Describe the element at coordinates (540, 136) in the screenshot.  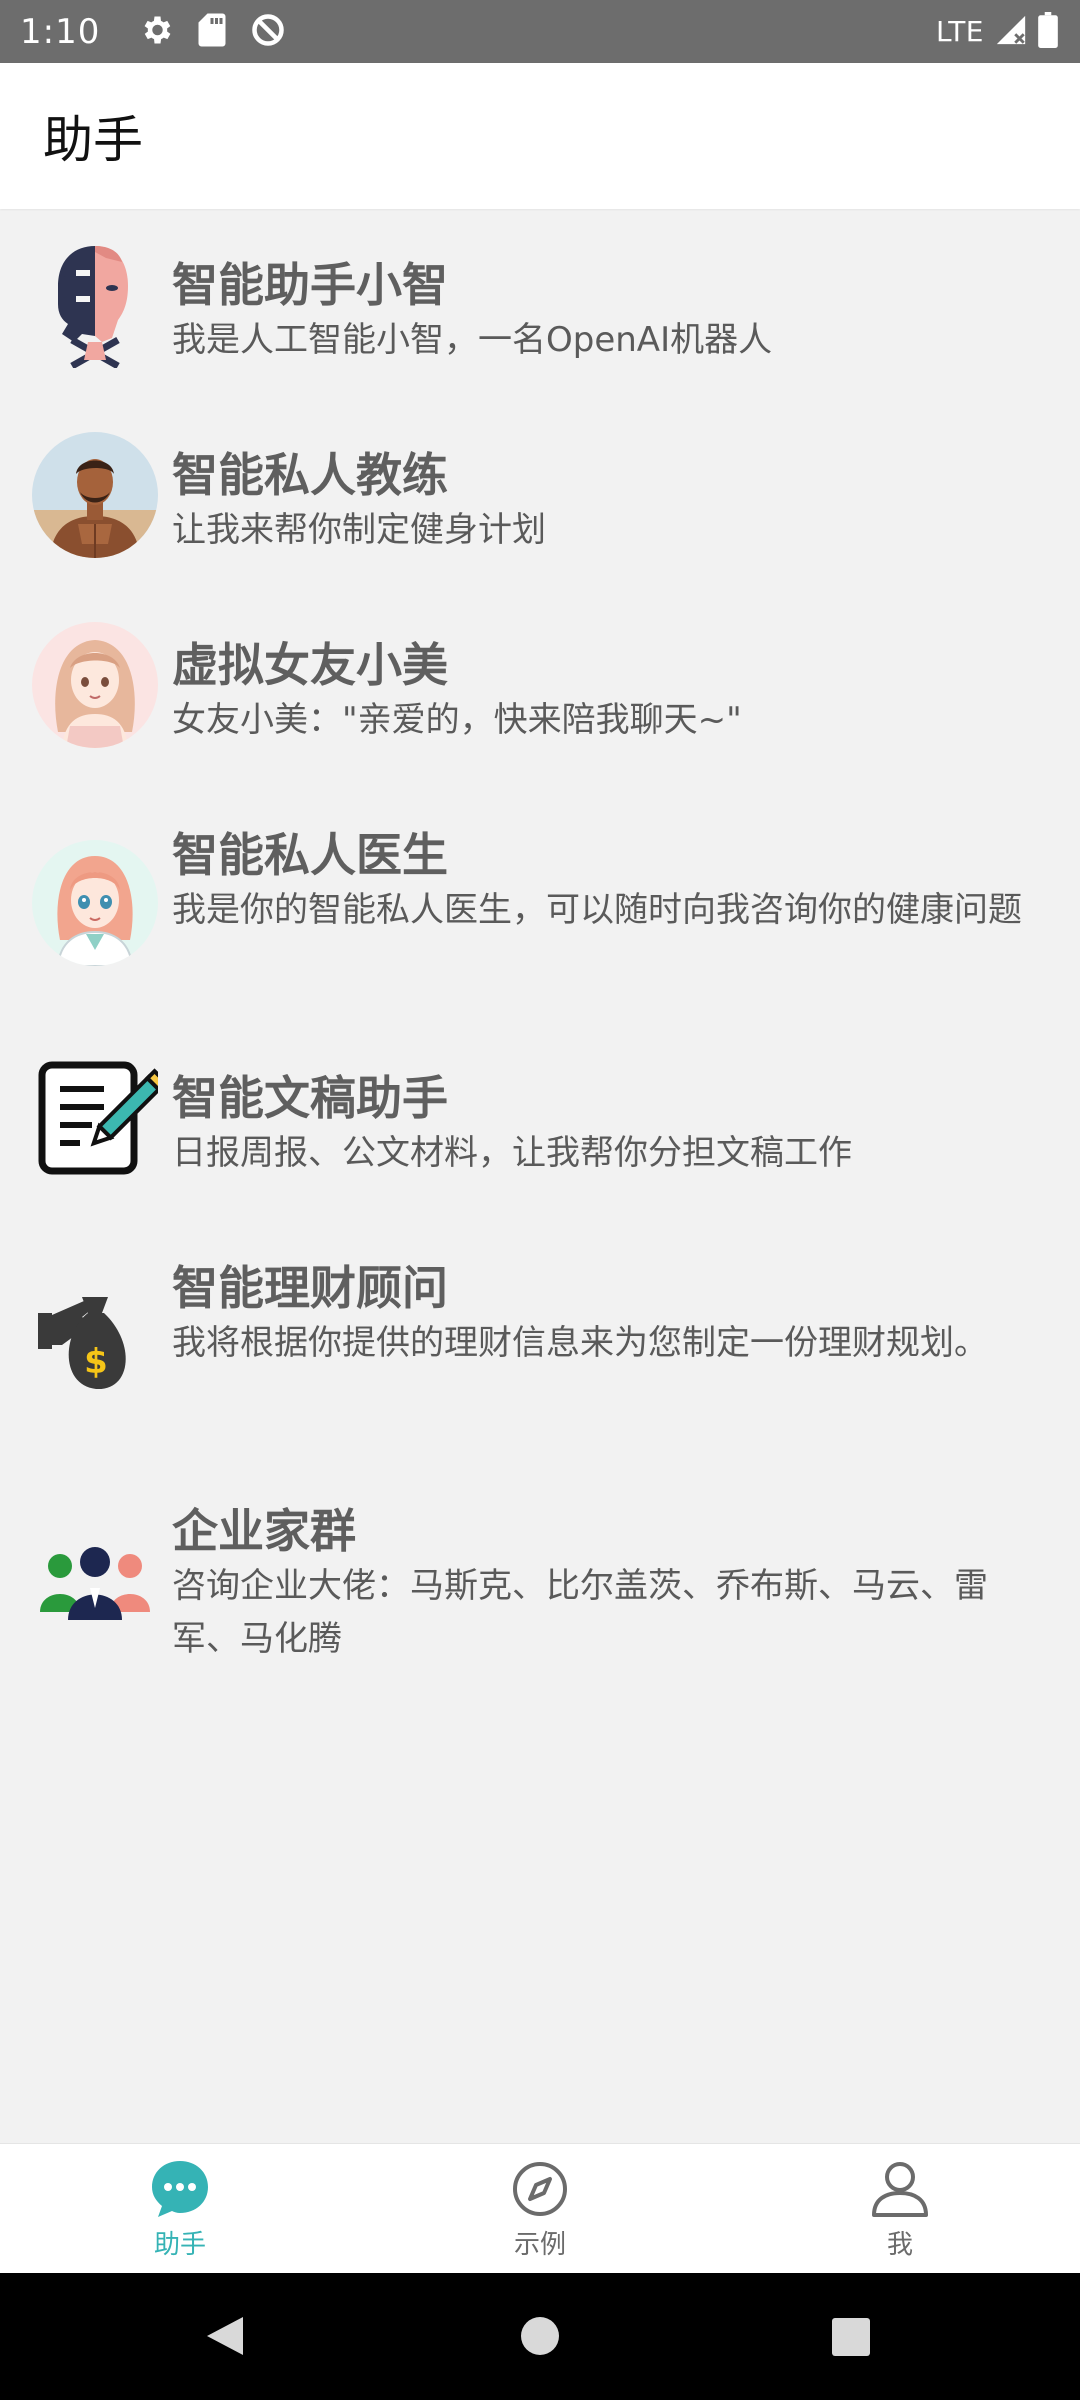
I see `app-bar: 助手` at that location.